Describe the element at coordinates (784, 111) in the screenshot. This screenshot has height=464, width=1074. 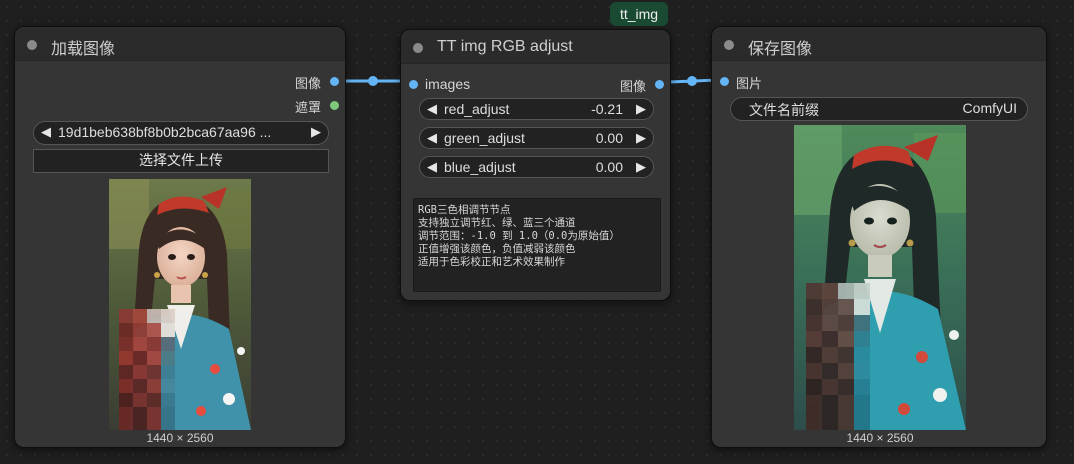
I see `filename-prefix-label: 文件名前缀` at that location.